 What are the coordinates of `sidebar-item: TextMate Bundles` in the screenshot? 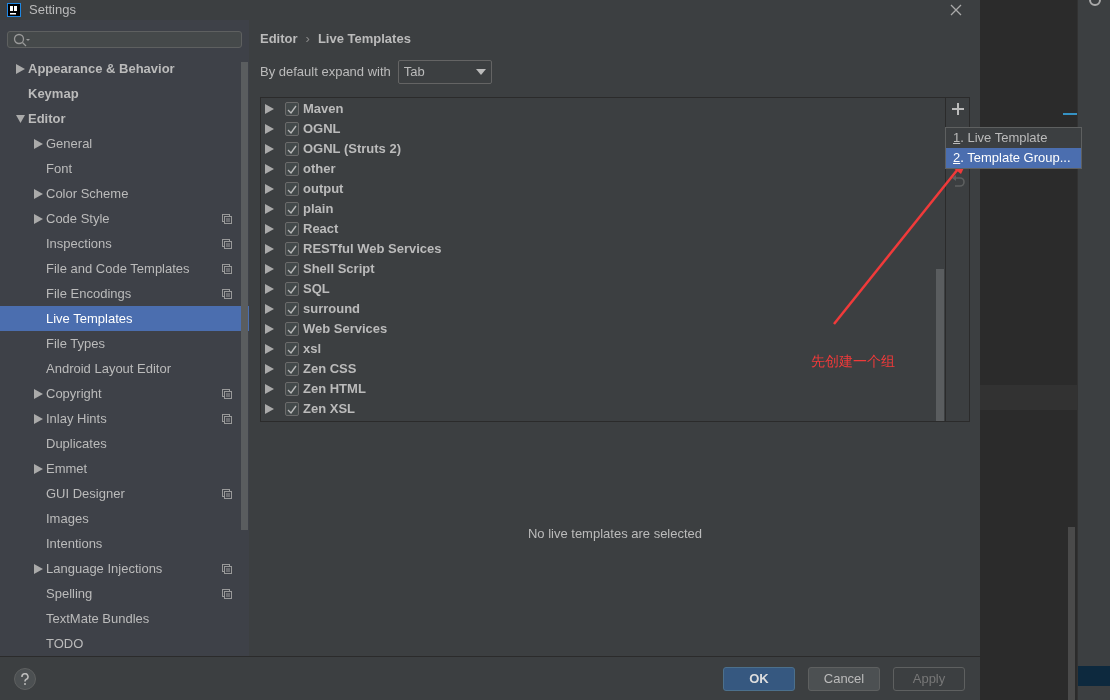 It's located at (124, 618).